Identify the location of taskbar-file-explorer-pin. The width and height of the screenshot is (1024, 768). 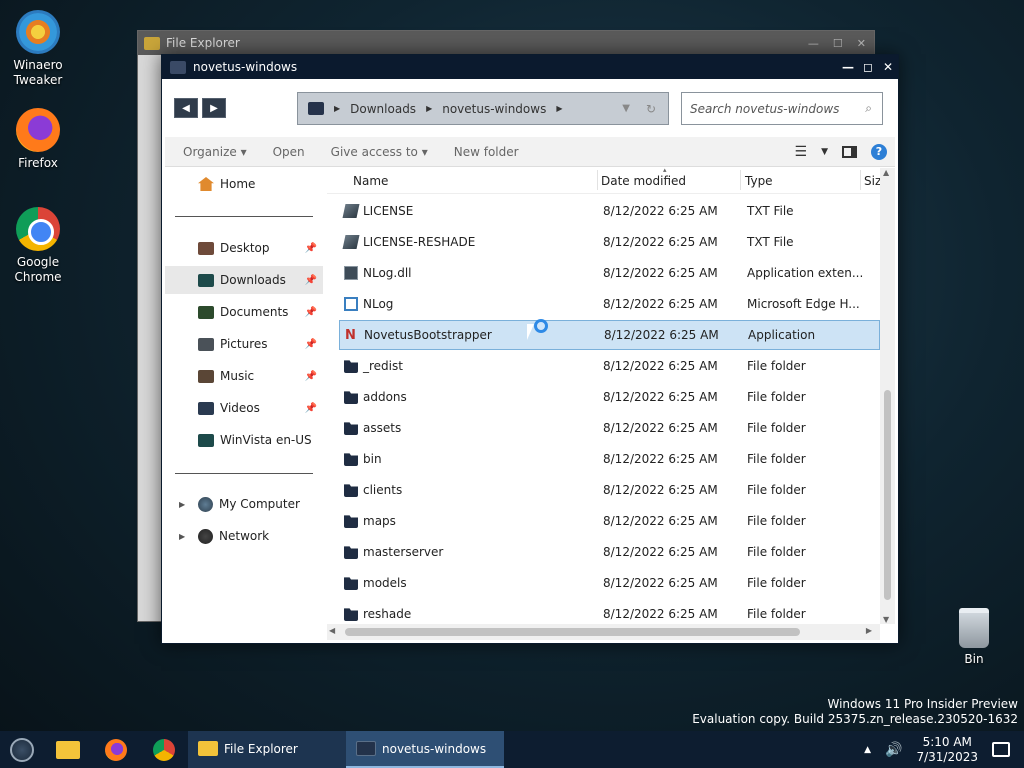
(68, 749).